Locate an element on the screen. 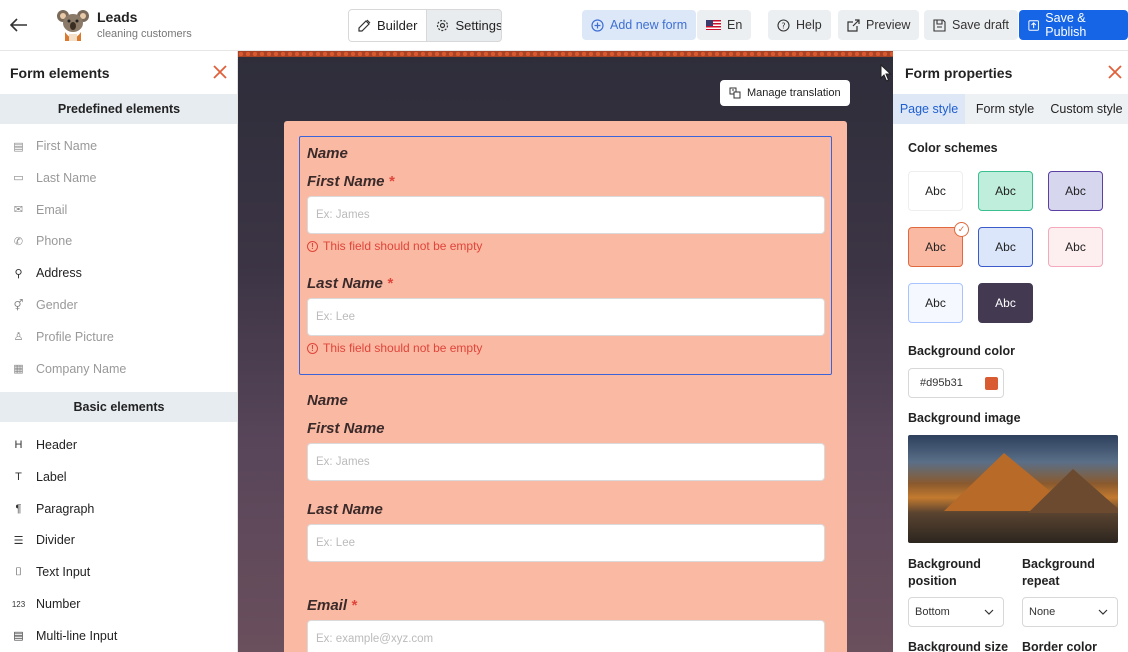  color-scheme-8: Abc is located at coordinates (1005, 303).